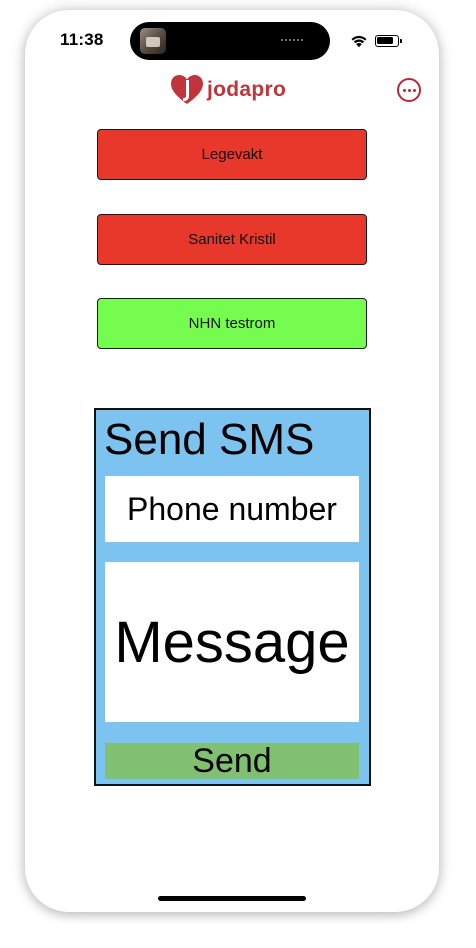 Image resolution: width=476 pixels, height=948 pixels. What do you see at coordinates (409, 90) in the screenshot?
I see `more-options-button` at bounding box center [409, 90].